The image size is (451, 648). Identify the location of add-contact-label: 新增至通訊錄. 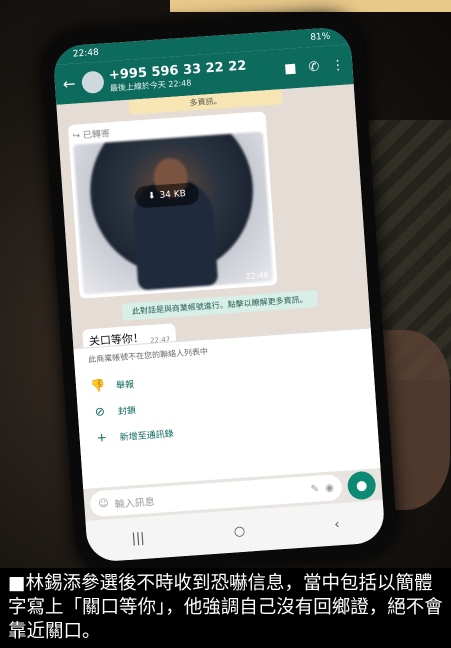
(146, 436).